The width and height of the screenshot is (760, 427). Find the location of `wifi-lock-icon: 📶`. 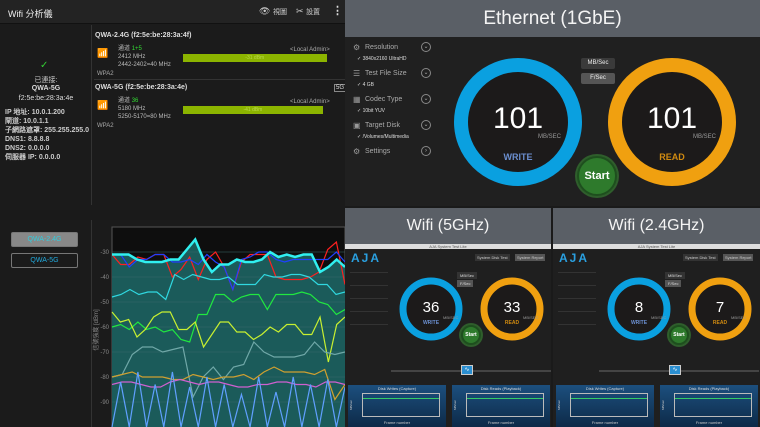

wifi-lock-icon: 📶 is located at coordinates (103, 53).